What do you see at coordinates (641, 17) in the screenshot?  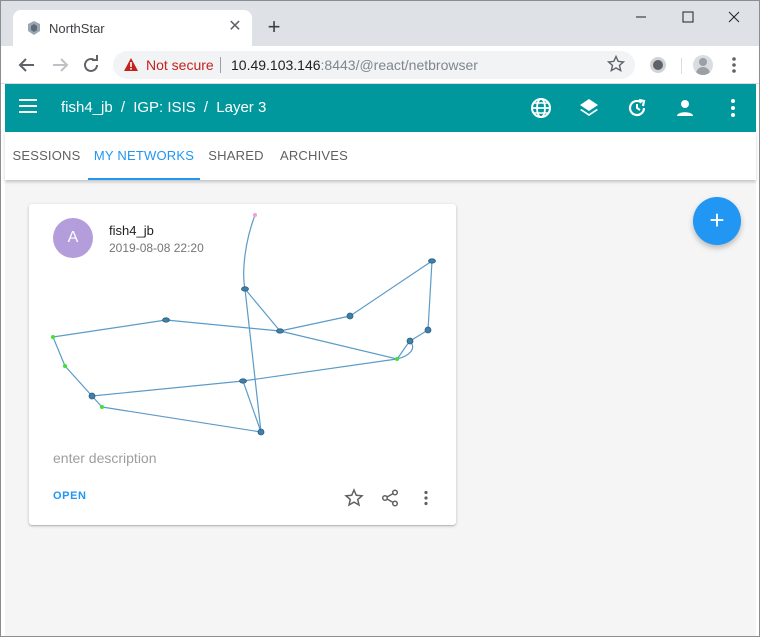 I see `minimize-icon` at bounding box center [641, 17].